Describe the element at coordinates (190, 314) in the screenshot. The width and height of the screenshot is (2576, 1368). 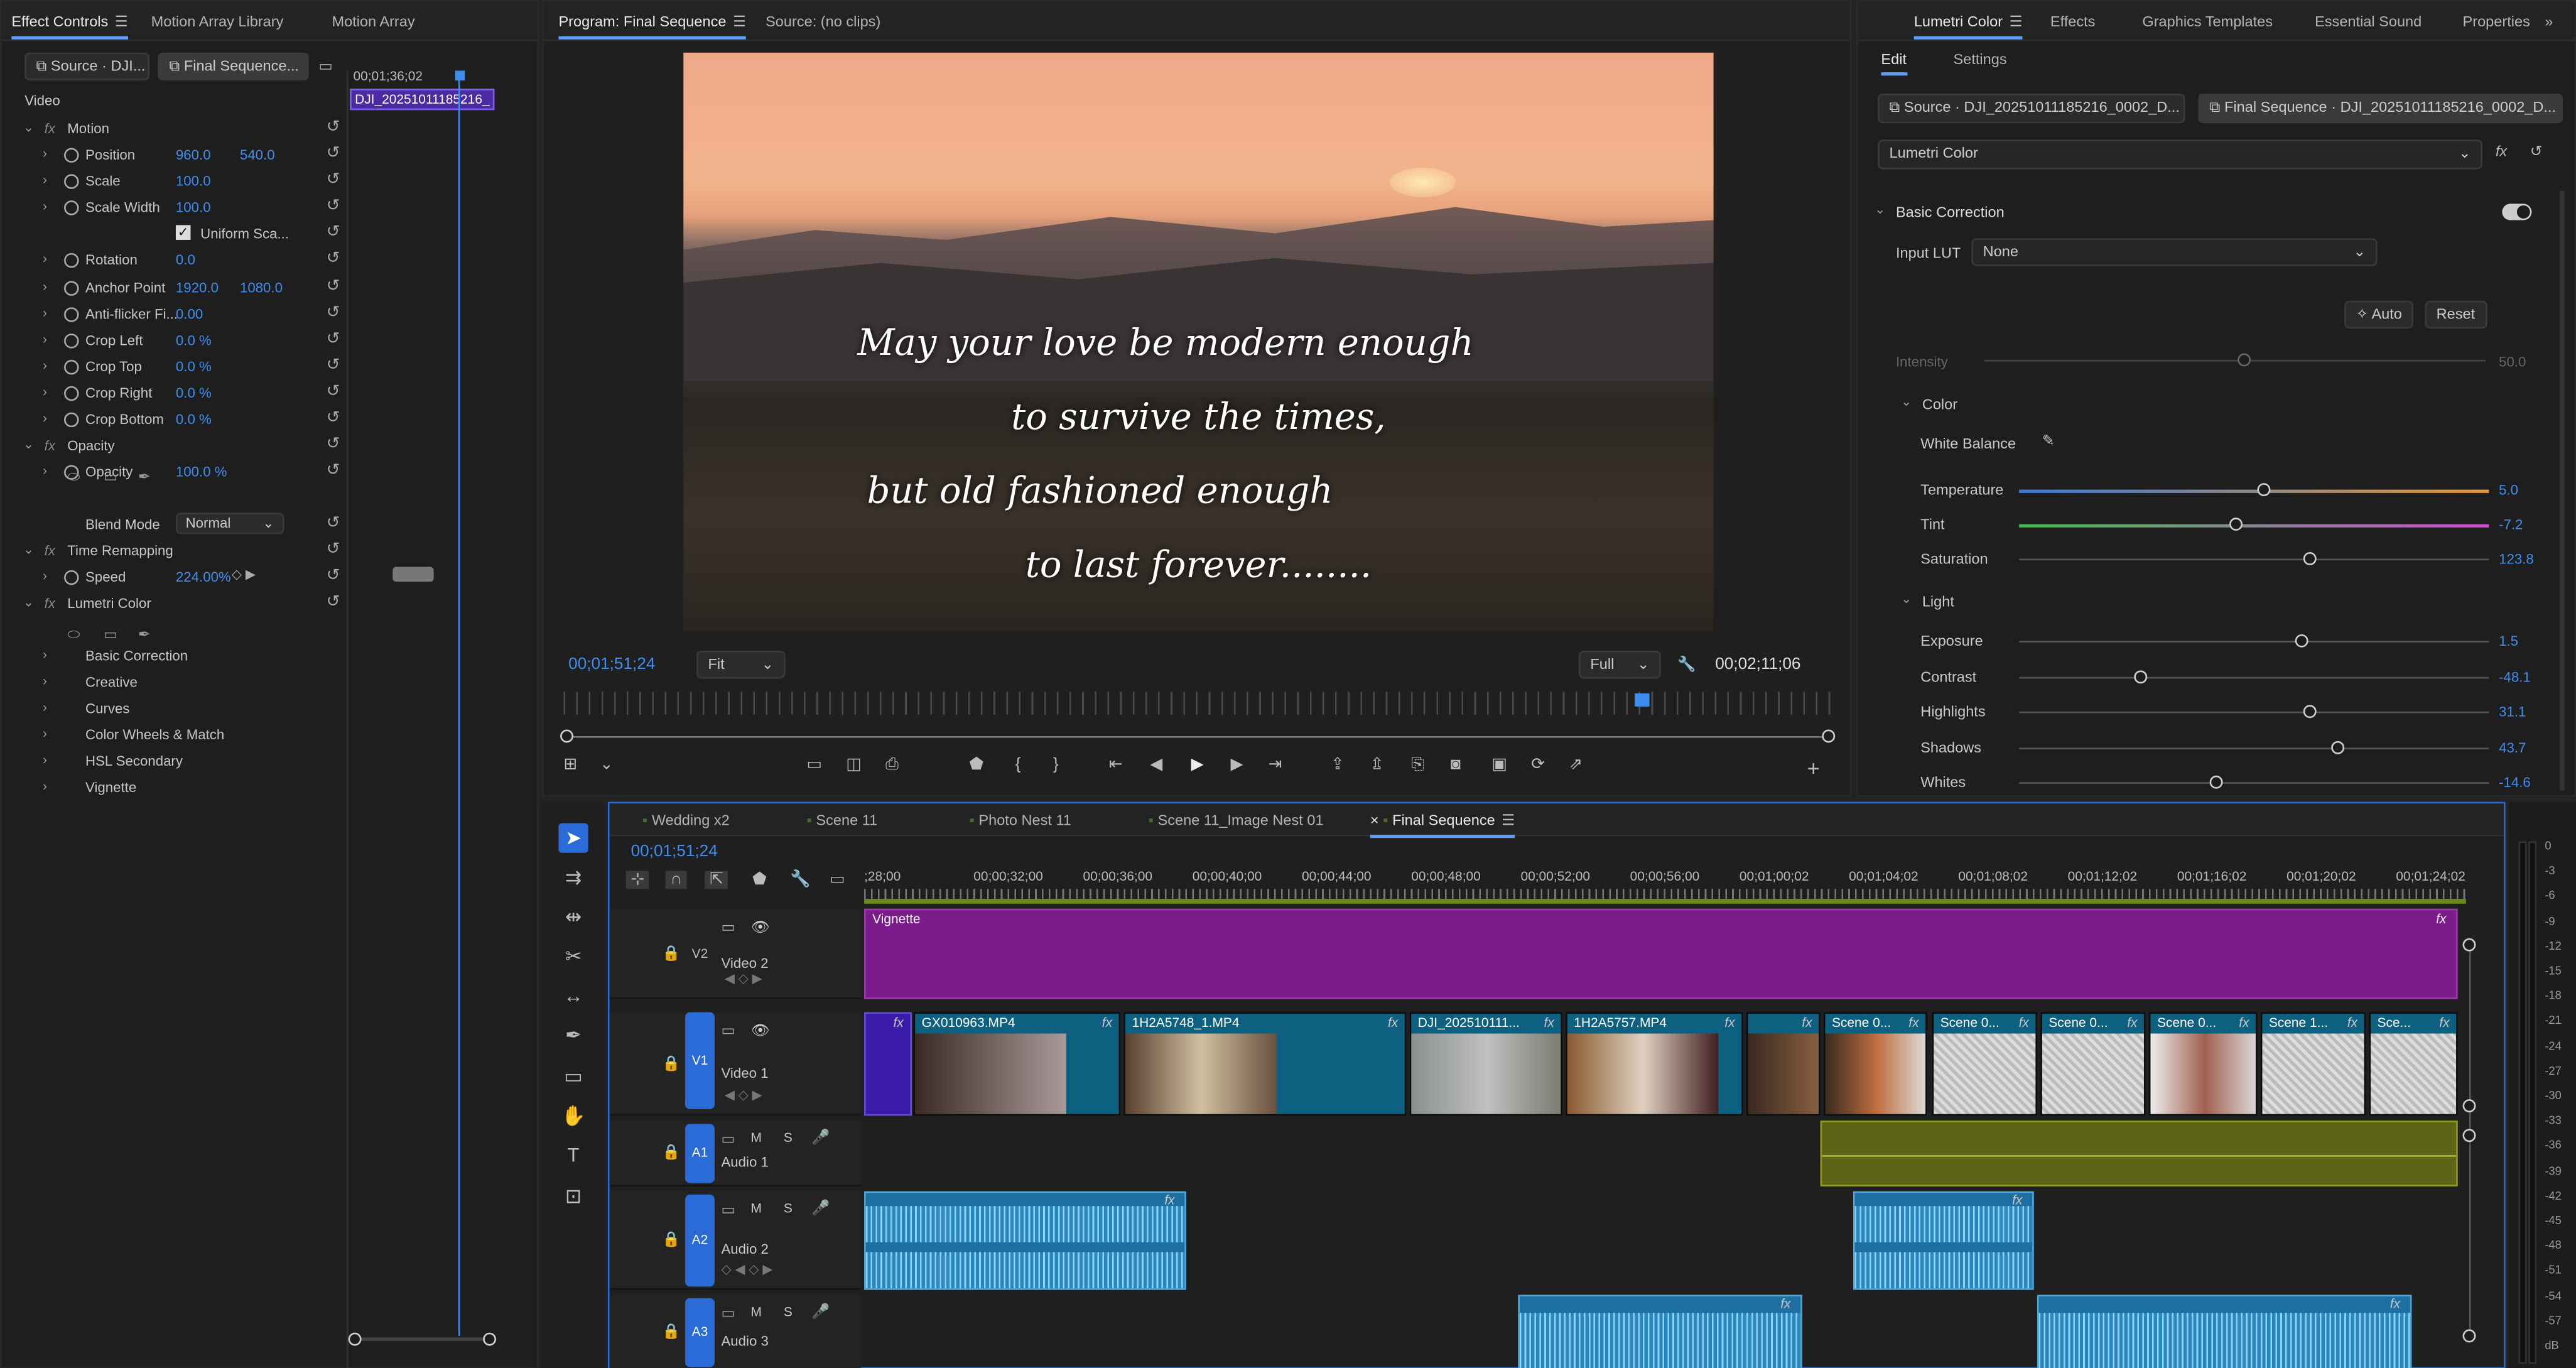
I see `property-value: 0.00` at that location.